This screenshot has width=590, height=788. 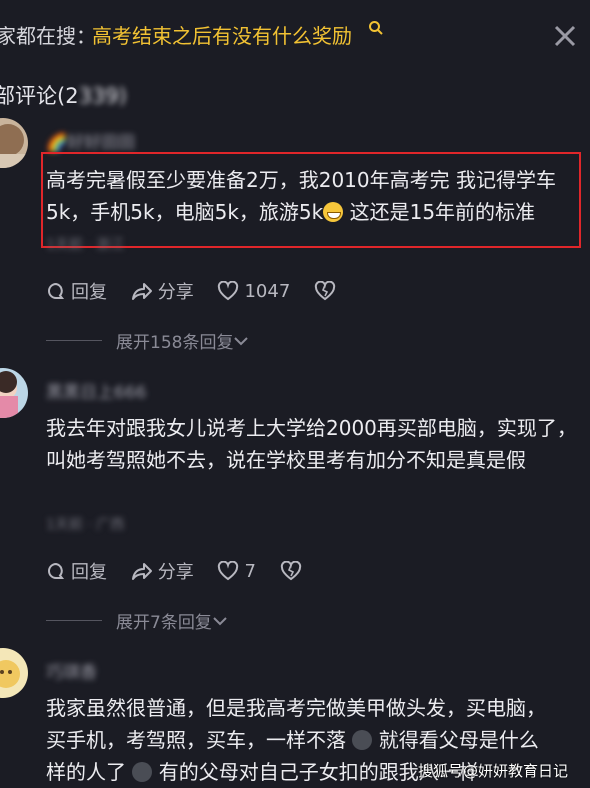 I want to click on comments-header-label: 部评论(, so click(x=33, y=96).